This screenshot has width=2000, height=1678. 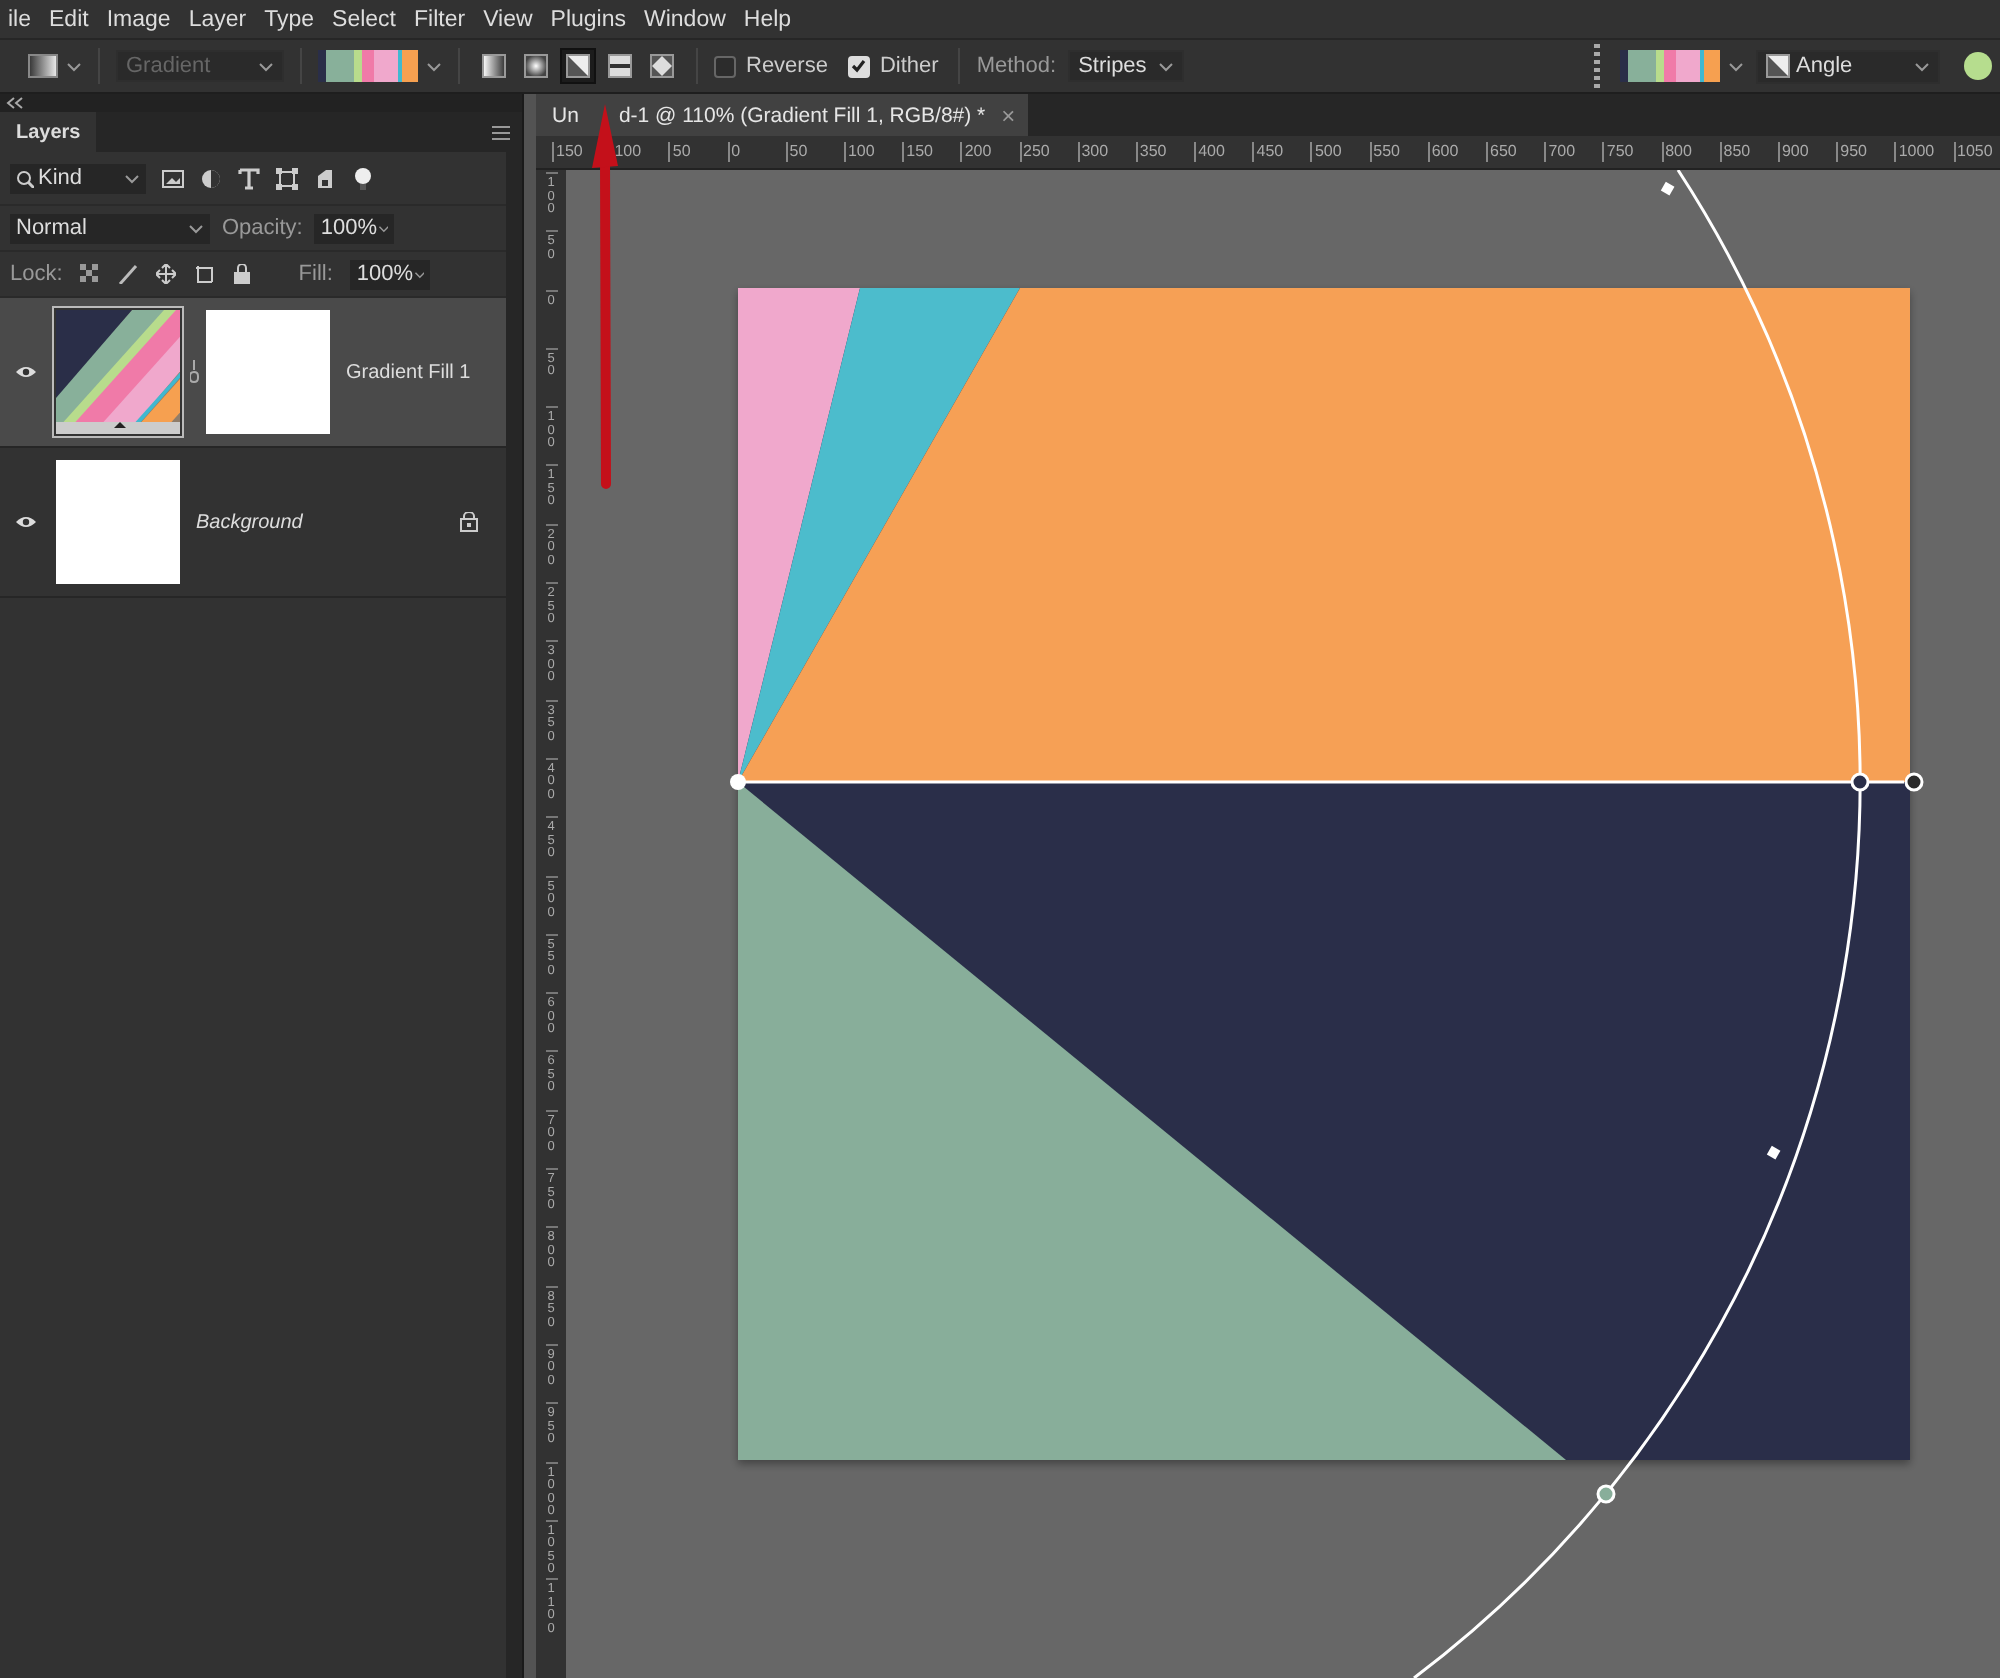 I want to click on ruler-label: 250, so click(x=1048, y=152).